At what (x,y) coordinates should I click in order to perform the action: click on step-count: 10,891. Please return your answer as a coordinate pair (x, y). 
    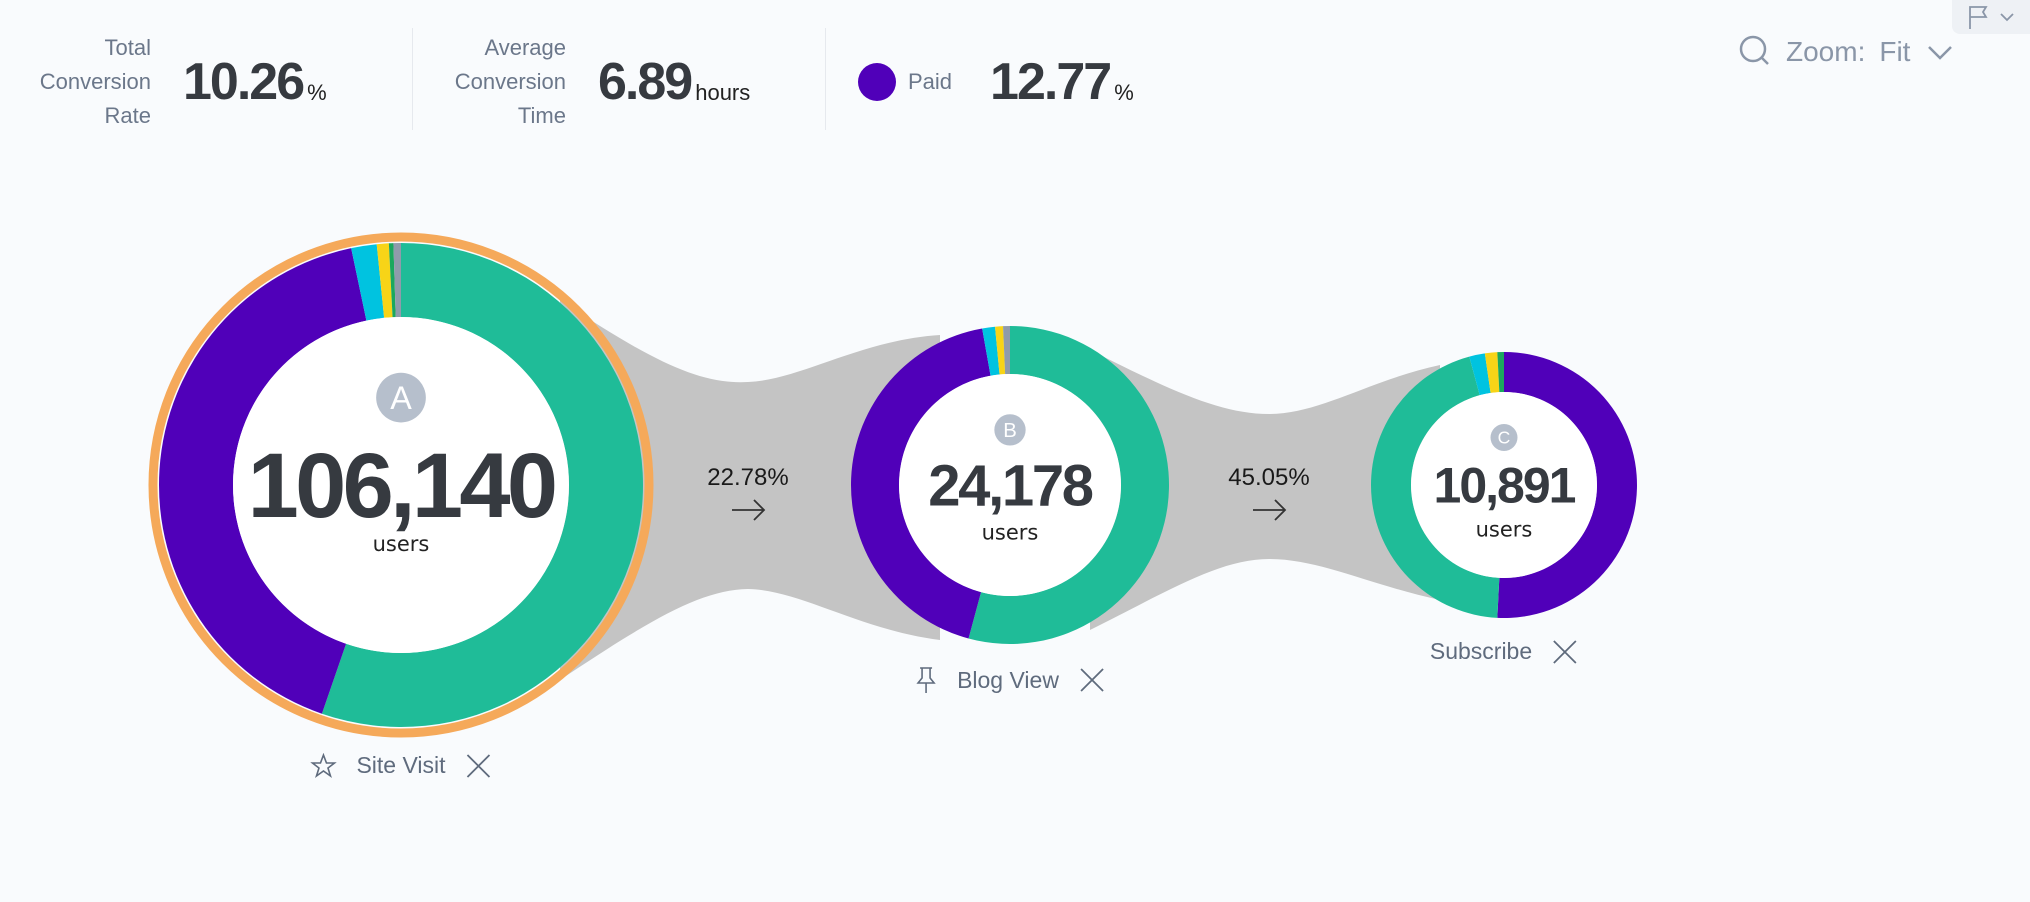
    Looking at the image, I should click on (1505, 486).